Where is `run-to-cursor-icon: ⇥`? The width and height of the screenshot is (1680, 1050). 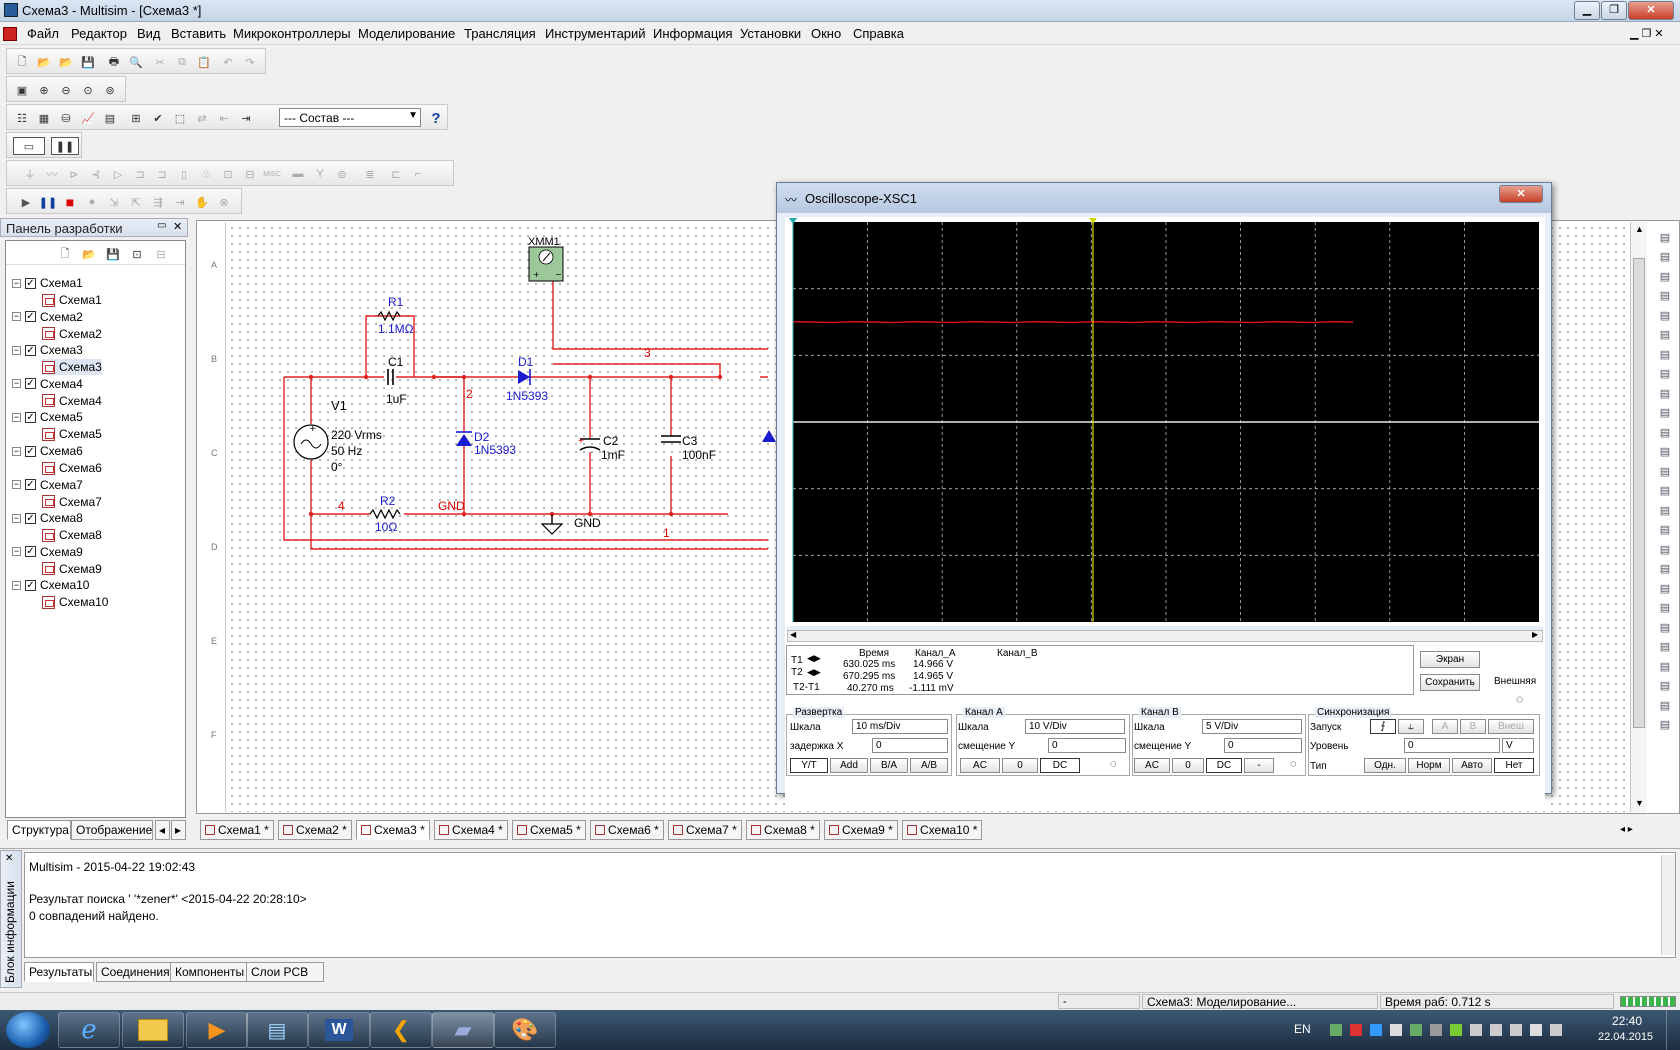 run-to-cursor-icon: ⇥ is located at coordinates (180, 202).